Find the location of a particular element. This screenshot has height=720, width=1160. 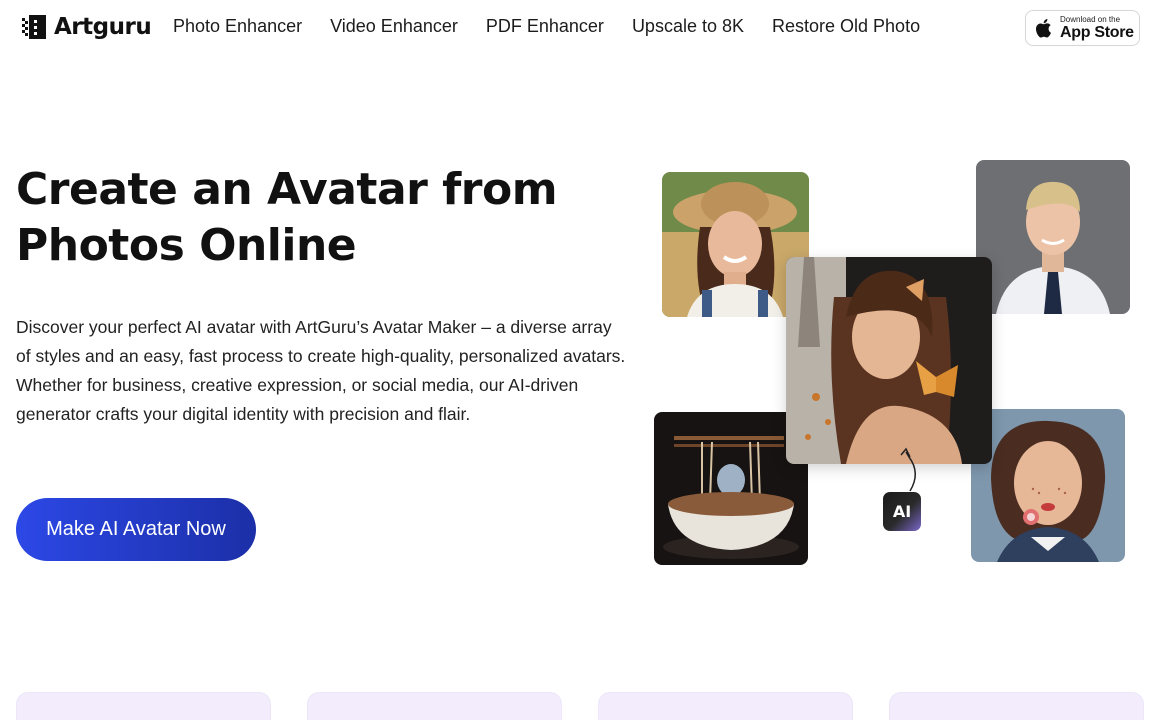

nav-link-pdf-enhancer: PDF Enhancer is located at coordinates (545, 26).